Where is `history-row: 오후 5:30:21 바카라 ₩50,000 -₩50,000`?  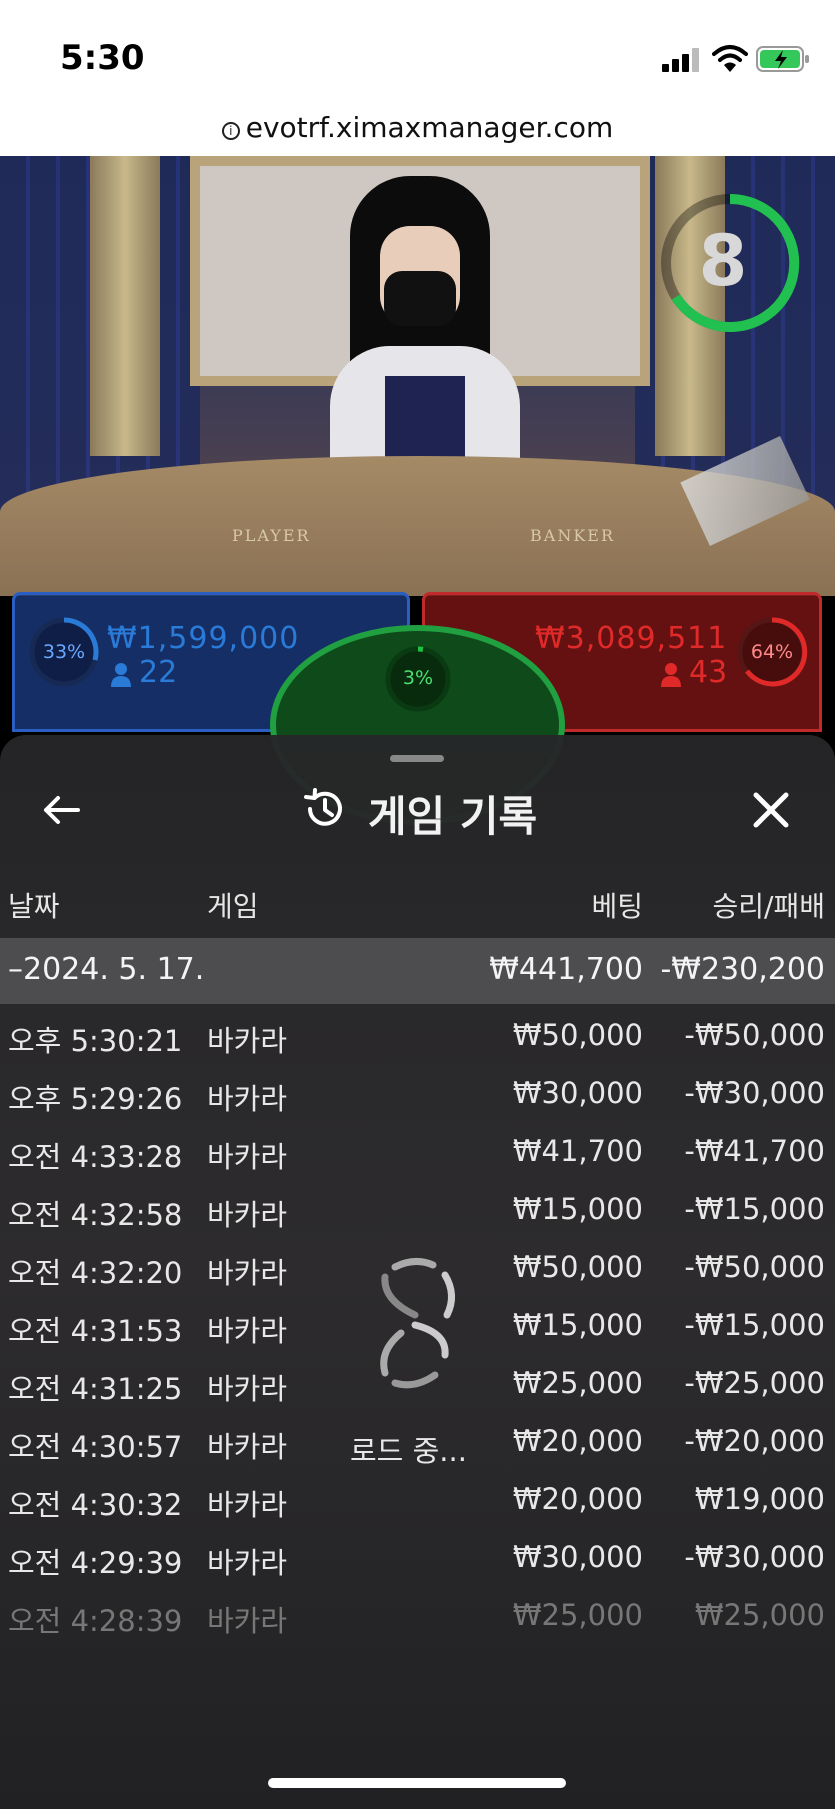
history-row: 오후 5:30:21 바카라 ₩50,000 -₩50,000 is located at coordinates (417, 1037).